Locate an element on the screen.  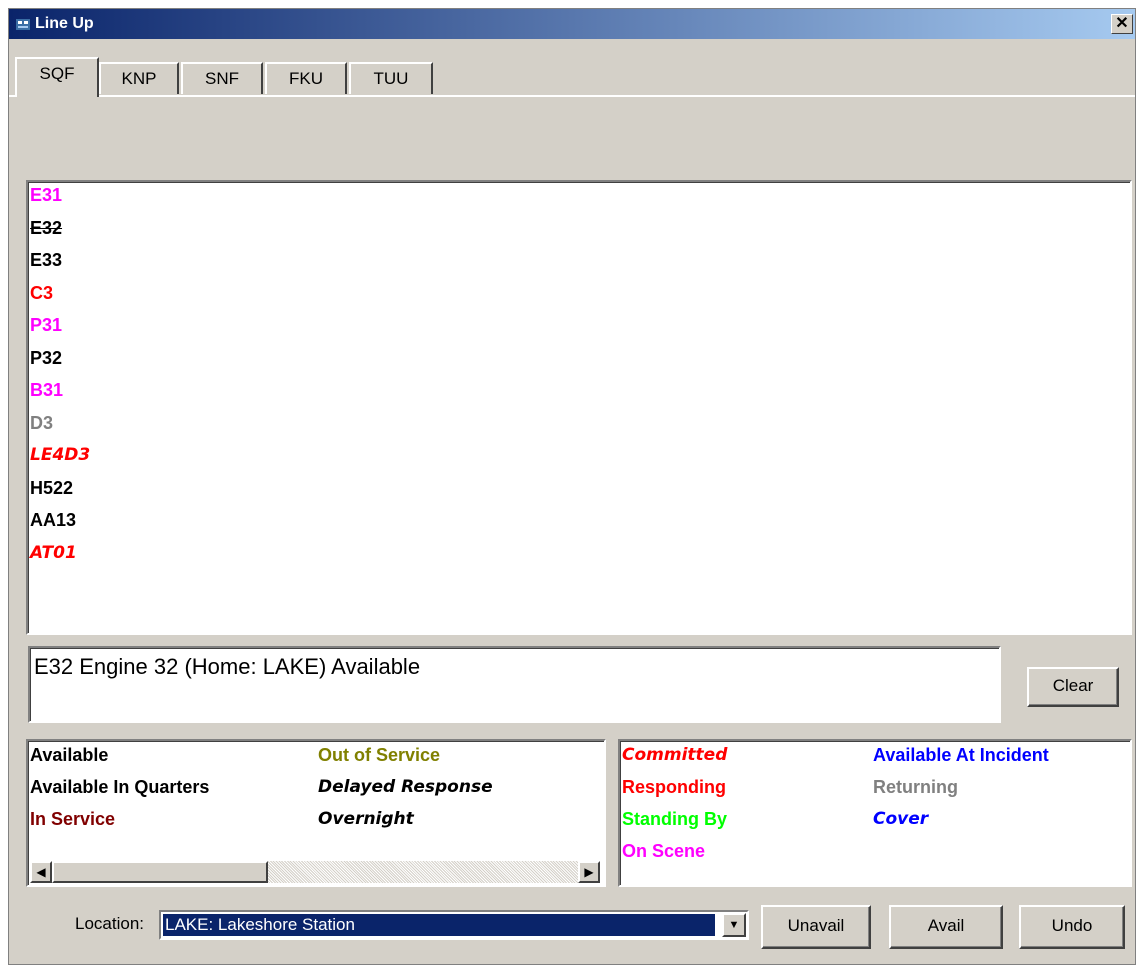
dropdown-arrow-button: ▼ is located at coordinates (734, 925).